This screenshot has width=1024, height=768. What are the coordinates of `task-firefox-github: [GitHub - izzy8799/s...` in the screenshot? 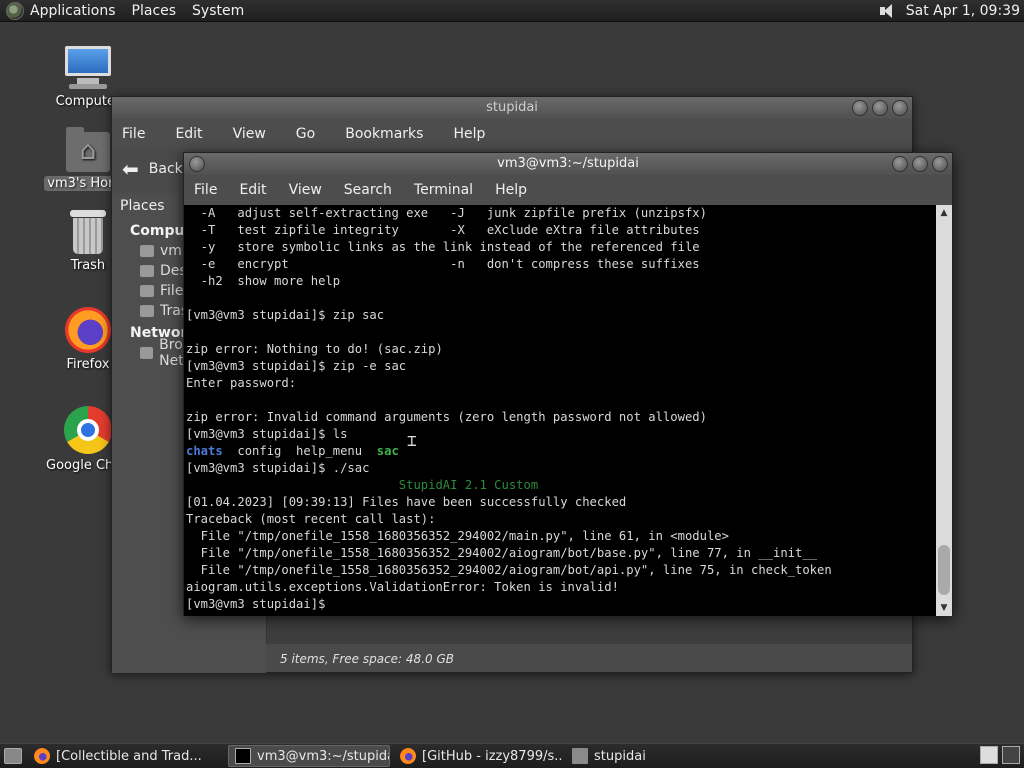 It's located at (478, 756).